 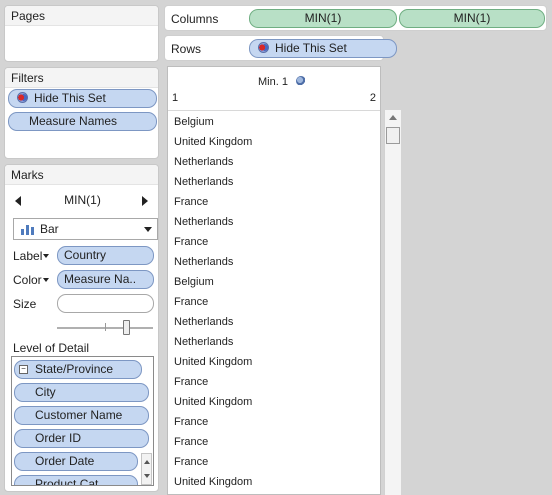 What do you see at coordinates (81, 392) in the screenshot?
I see `lod-pill-city: City` at bounding box center [81, 392].